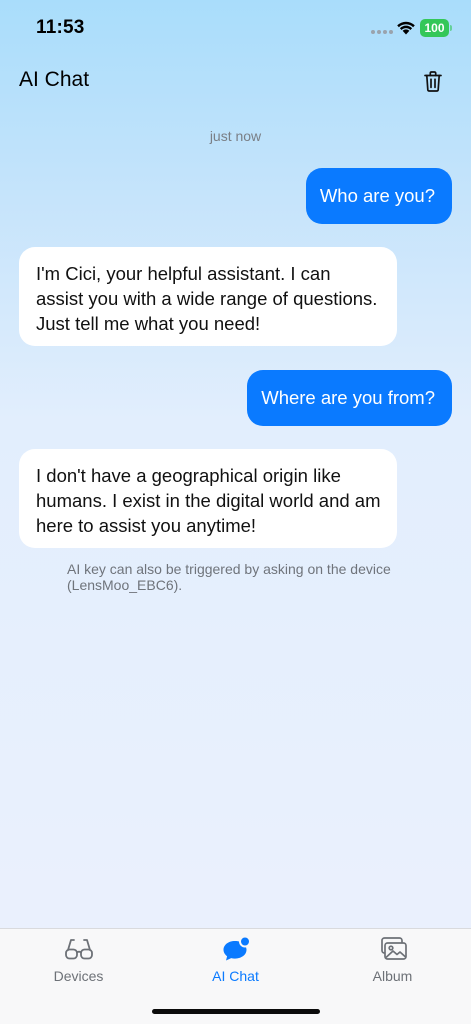 The width and height of the screenshot is (471, 1024). Describe the element at coordinates (235, 136) in the screenshot. I see `message-timestamp: just now` at that location.